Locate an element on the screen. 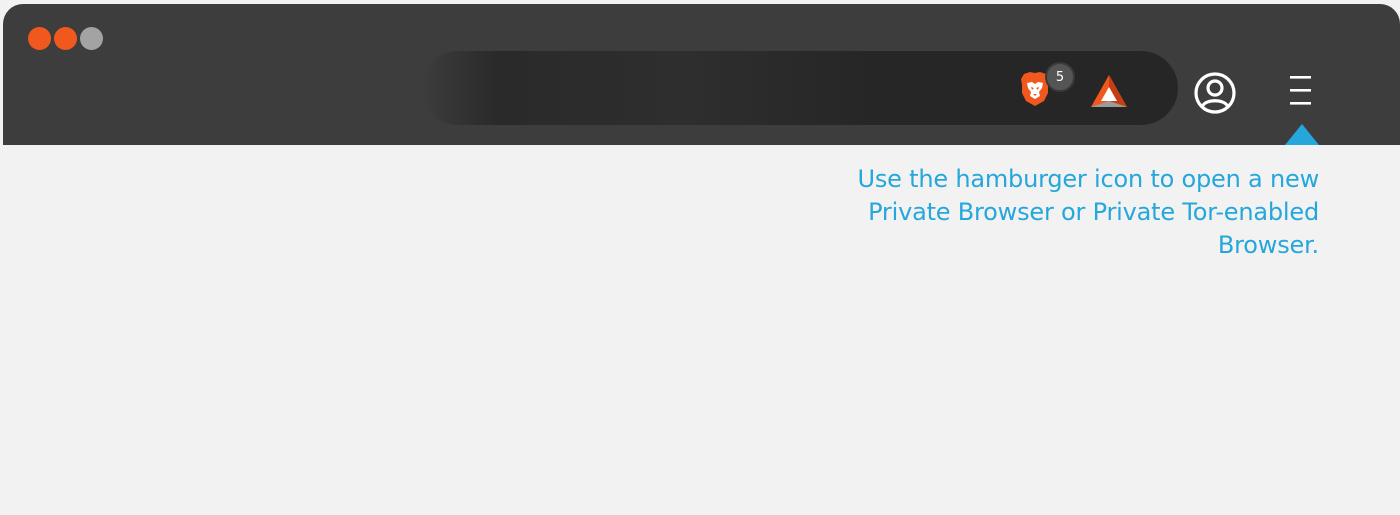 Image resolution: width=1400 pixels, height=515 pixels. minimize-window-button is located at coordinates (65, 38).